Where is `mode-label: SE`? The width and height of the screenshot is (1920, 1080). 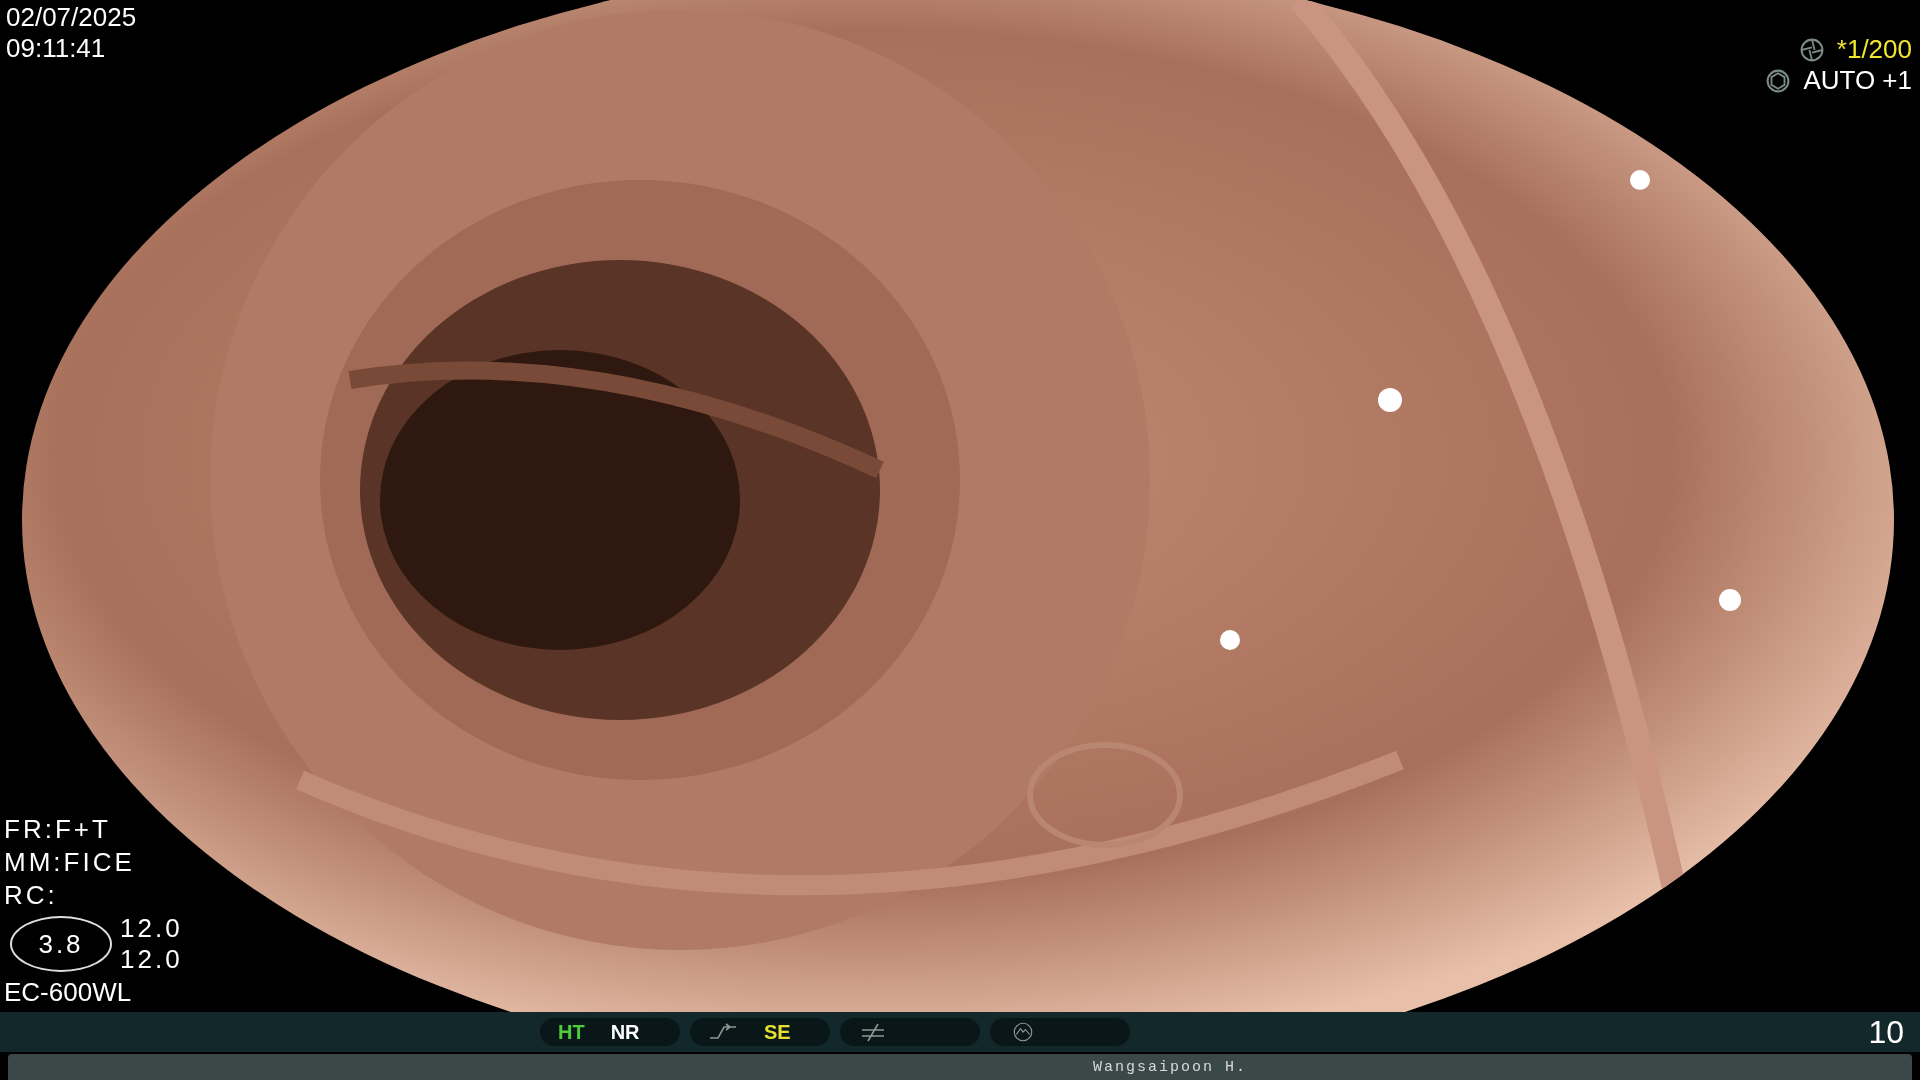 mode-label: SE is located at coordinates (777, 1032).